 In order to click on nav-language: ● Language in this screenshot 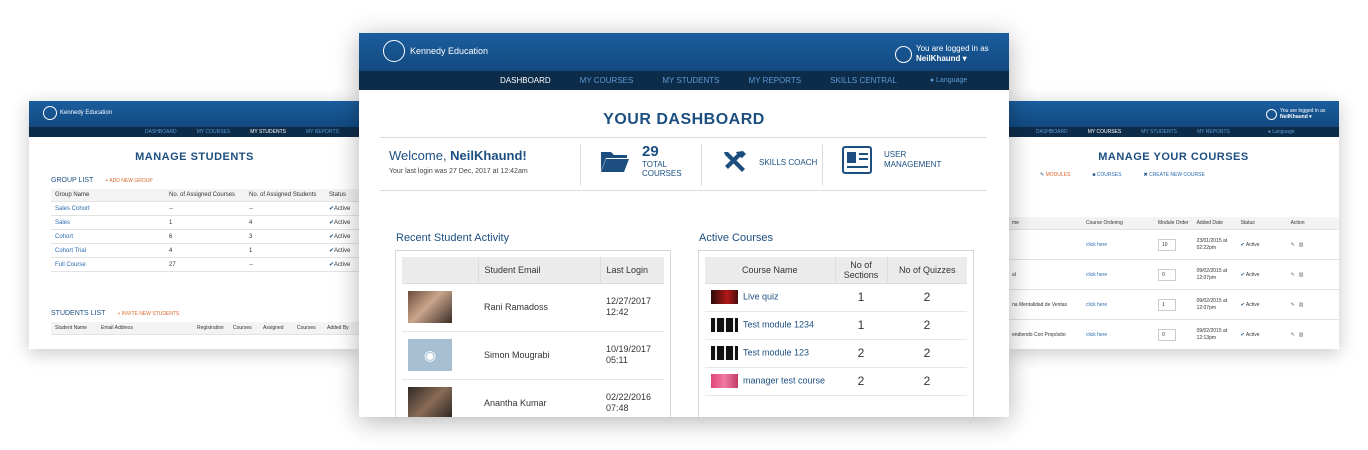, I will do `click(948, 80)`.